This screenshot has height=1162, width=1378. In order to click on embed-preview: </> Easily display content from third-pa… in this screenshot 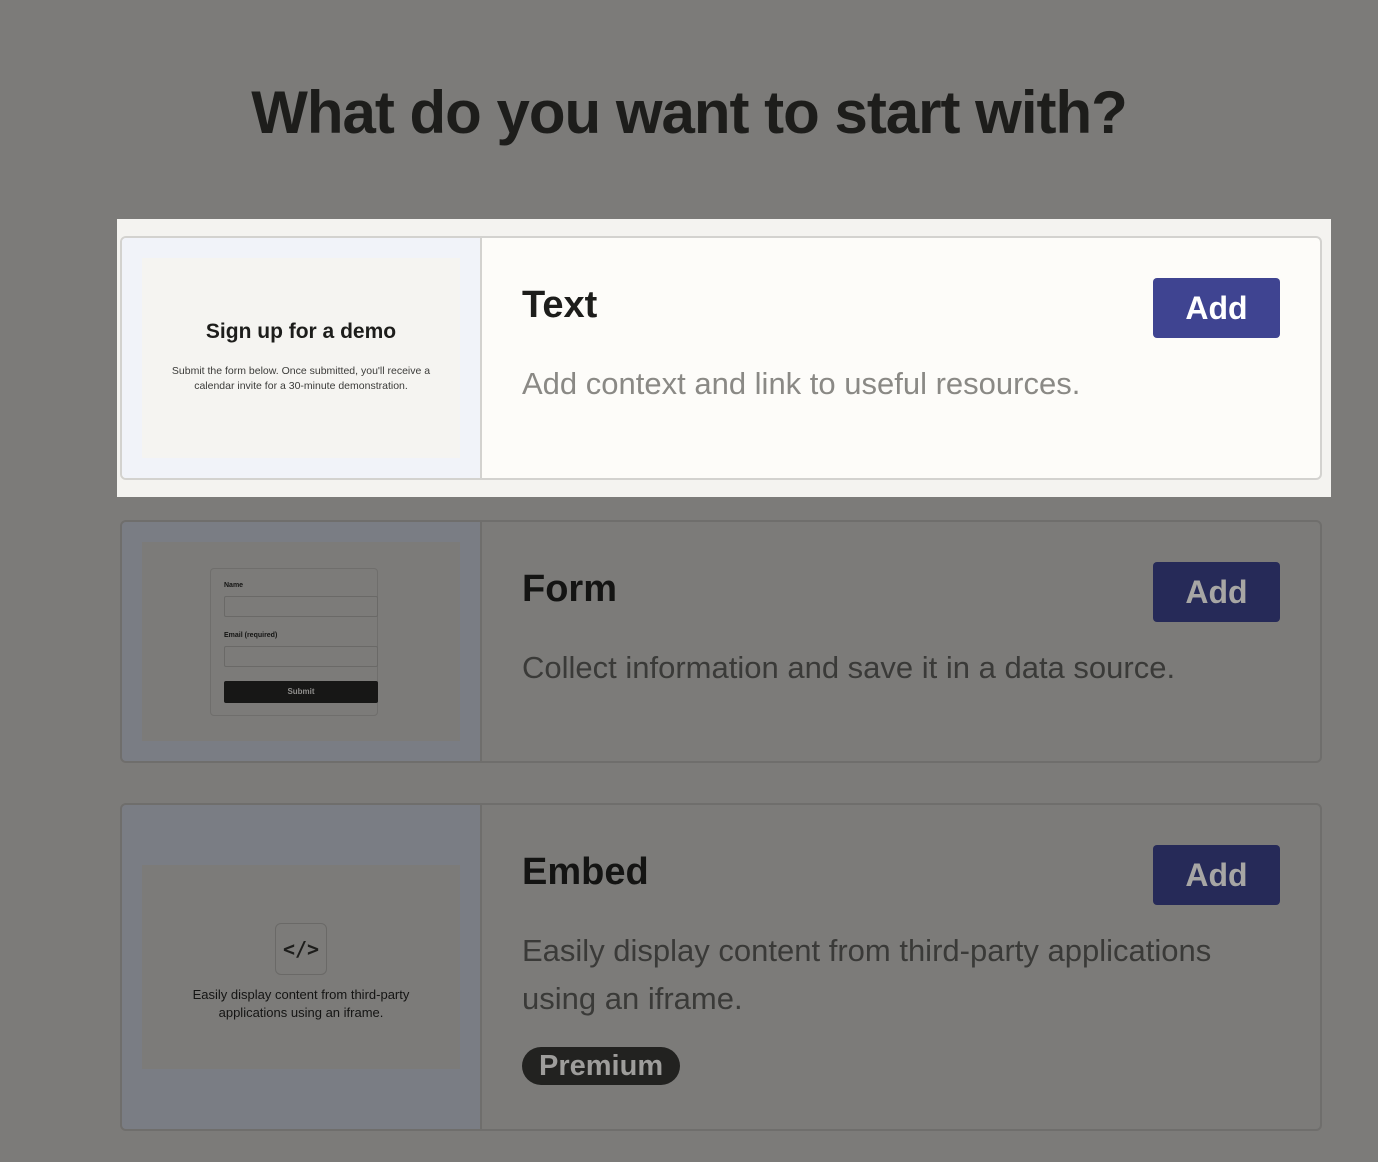, I will do `click(302, 967)`.